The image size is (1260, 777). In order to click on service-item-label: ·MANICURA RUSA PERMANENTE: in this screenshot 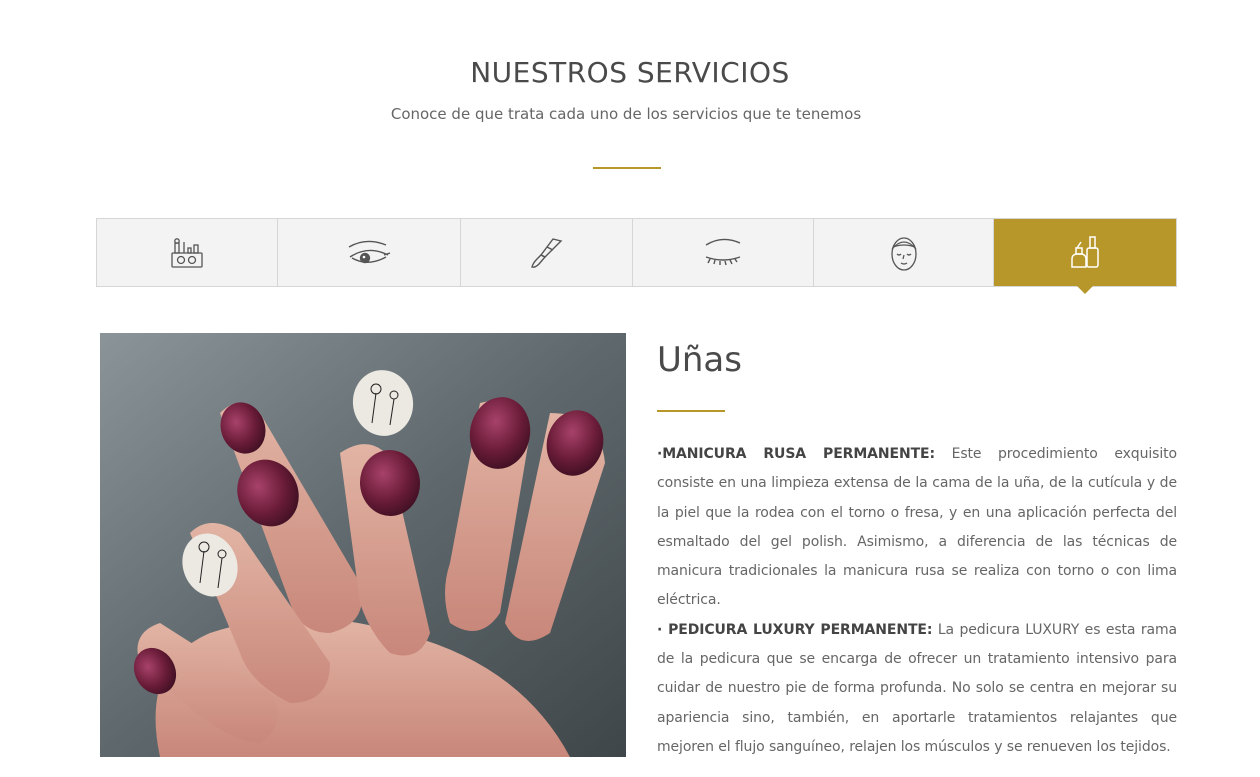, I will do `click(796, 454)`.